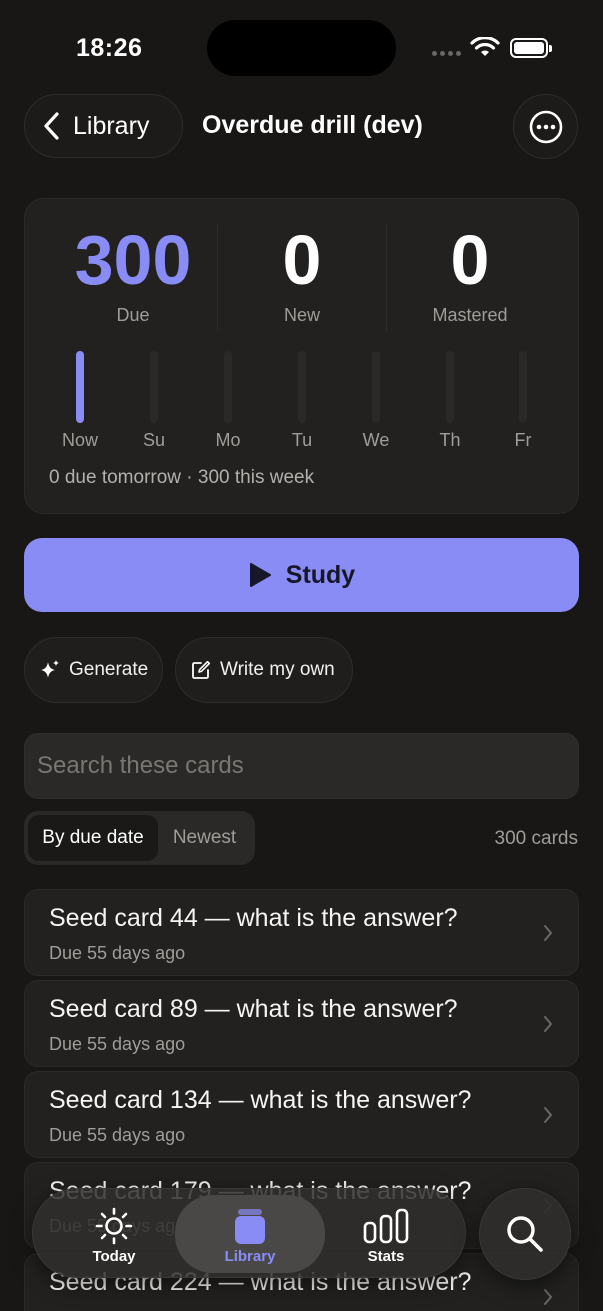 Image resolution: width=603 pixels, height=1311 pixels. Describe the element at coordinates (111, 125) in the screenshot. I see `back-button-label: Library` at that location.